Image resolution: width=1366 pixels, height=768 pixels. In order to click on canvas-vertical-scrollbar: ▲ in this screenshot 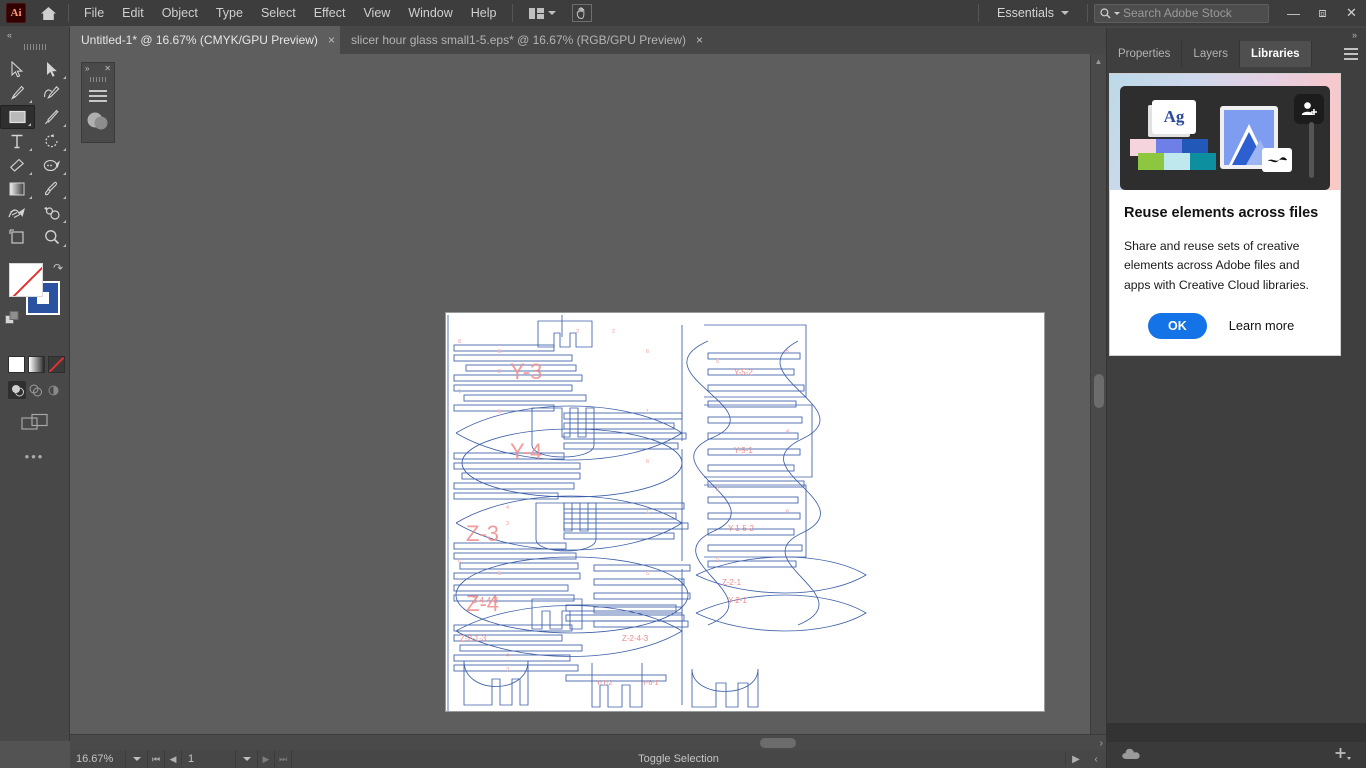, I will do `click(1098, 397)`.